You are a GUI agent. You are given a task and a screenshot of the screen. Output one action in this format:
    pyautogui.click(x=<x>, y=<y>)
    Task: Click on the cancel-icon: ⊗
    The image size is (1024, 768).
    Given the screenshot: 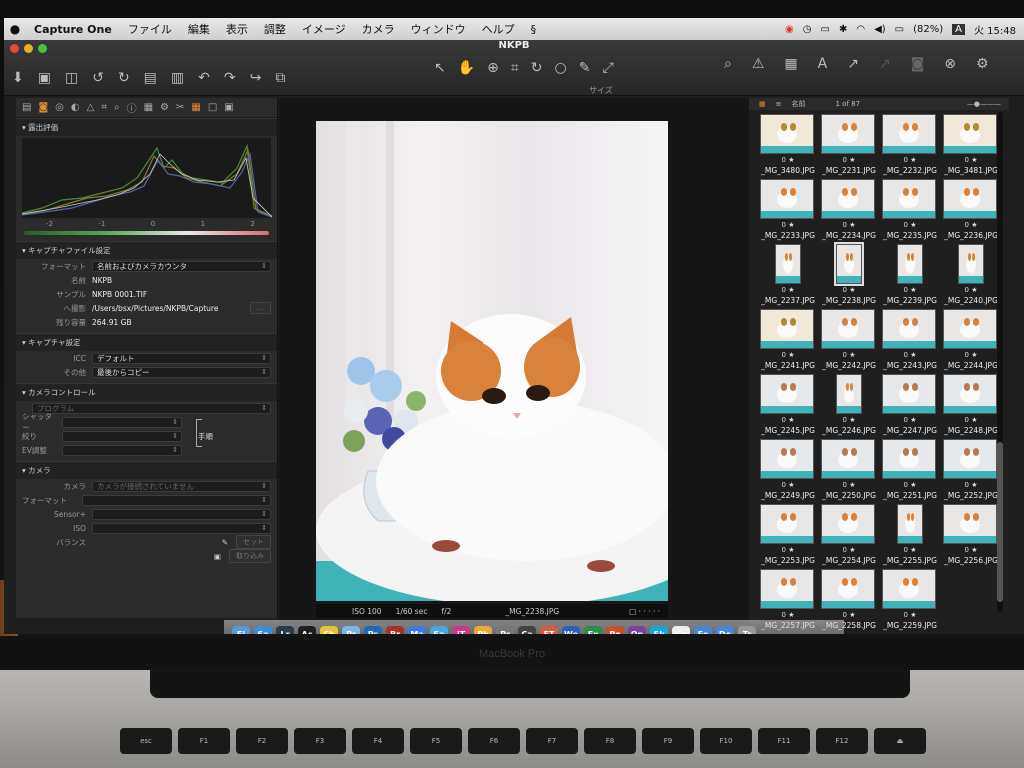 What is the action you would take?
    pyautogui.click(x=950, y=64)
    